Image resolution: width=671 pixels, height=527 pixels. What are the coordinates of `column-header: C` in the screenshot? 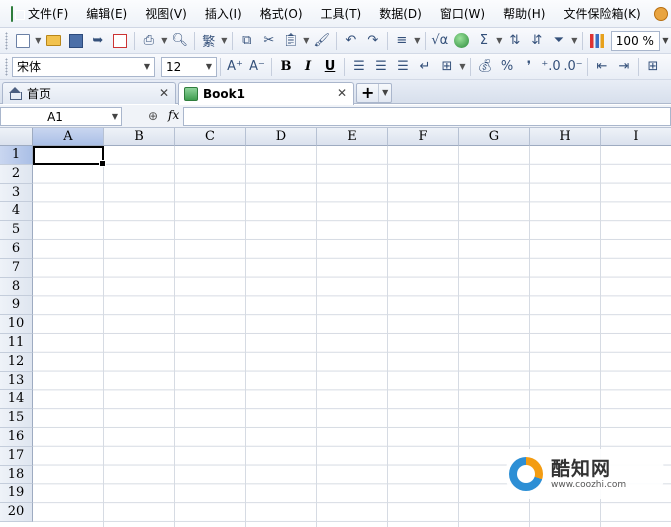 It's located at (210, 137).